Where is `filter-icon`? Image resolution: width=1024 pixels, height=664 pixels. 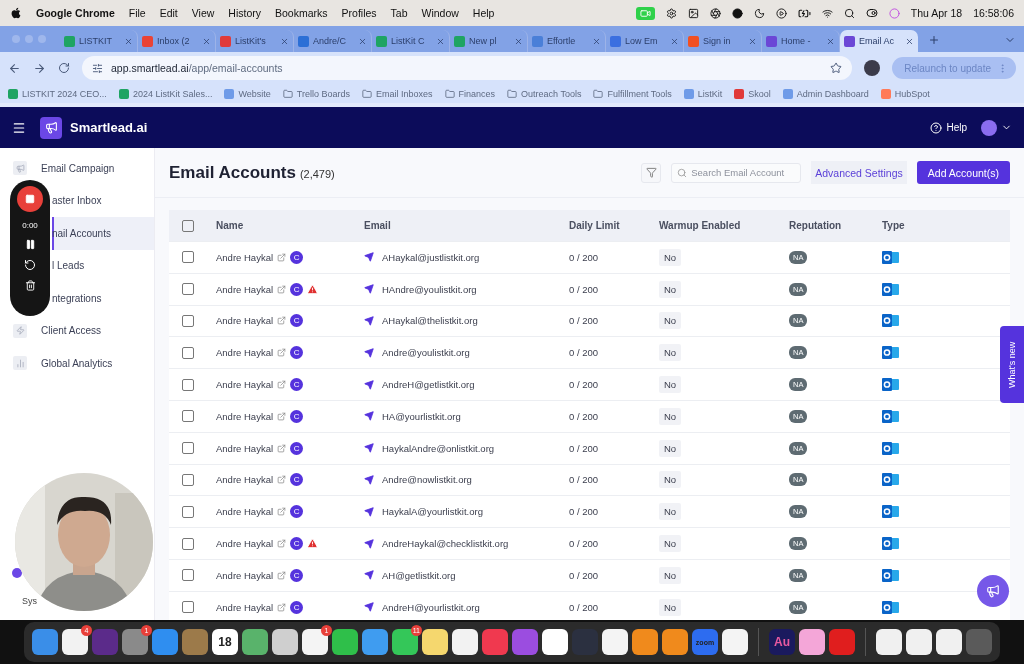
filter-icon is located at coordinates (651, 172).